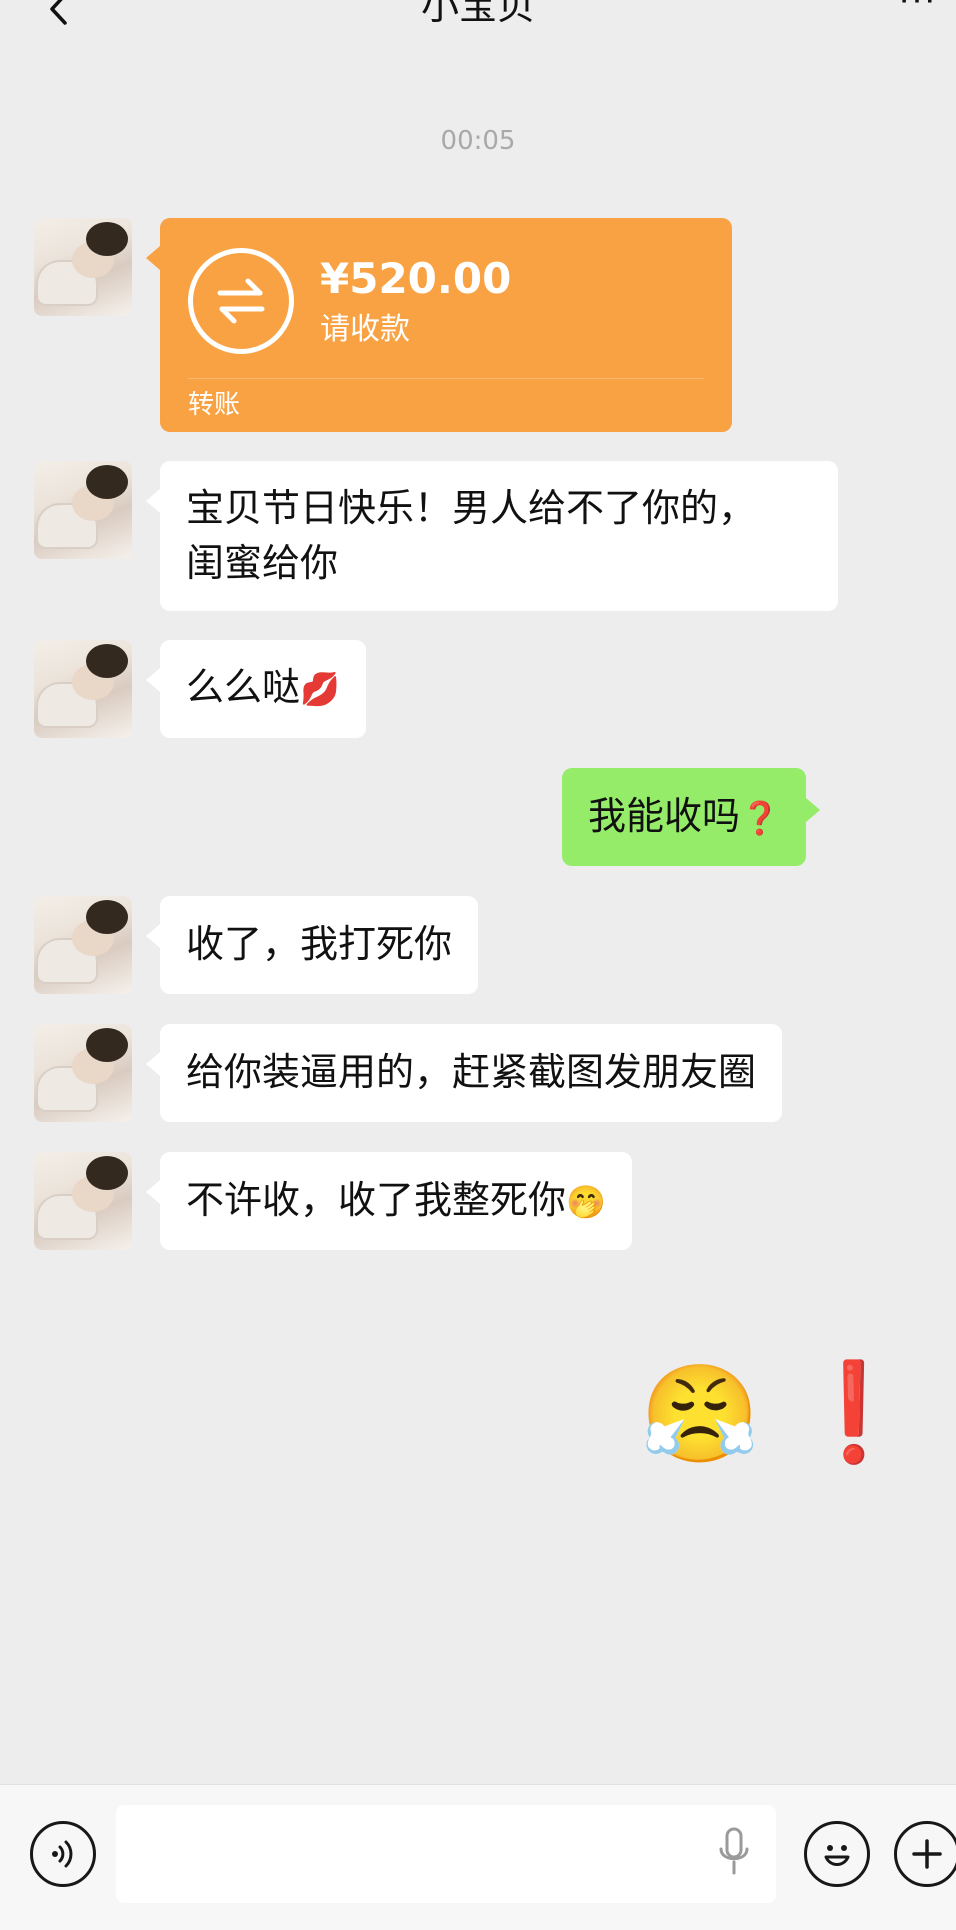  What do you see at coordinates (320, 689) in the screenshot?
I see `kiss-lips-icon: 💋` at bounding box center [320, 689].